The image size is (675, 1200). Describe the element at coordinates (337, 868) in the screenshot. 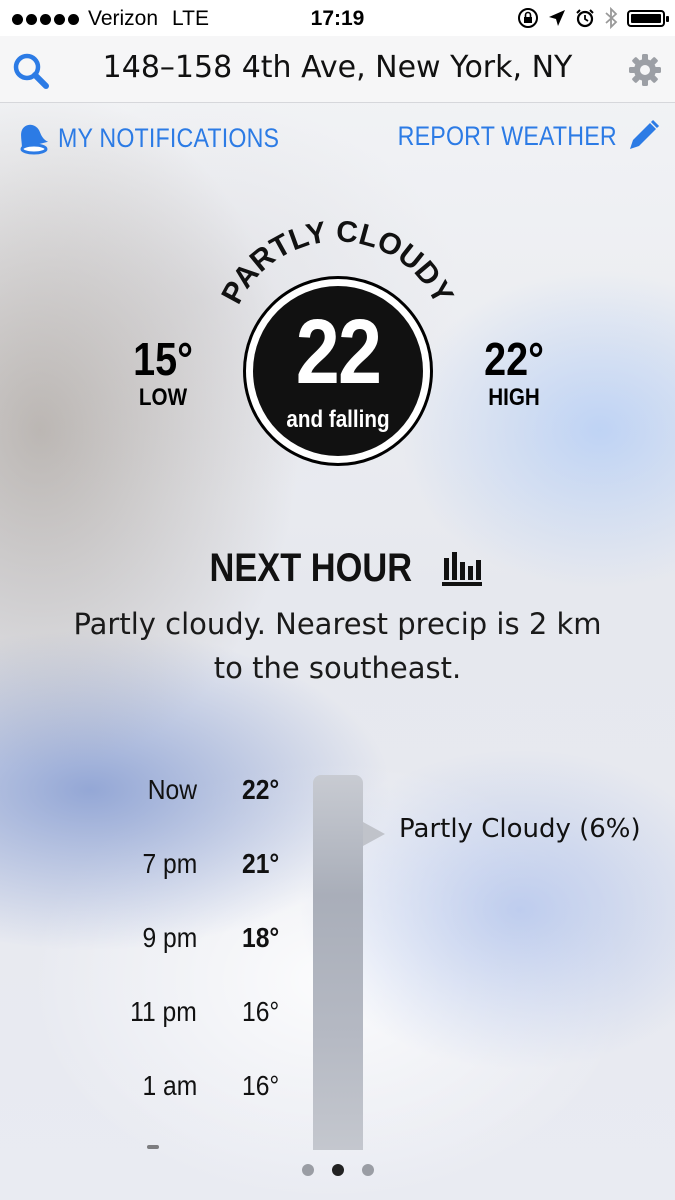

I see `hourly-row: 7 pm 21°` at that location.